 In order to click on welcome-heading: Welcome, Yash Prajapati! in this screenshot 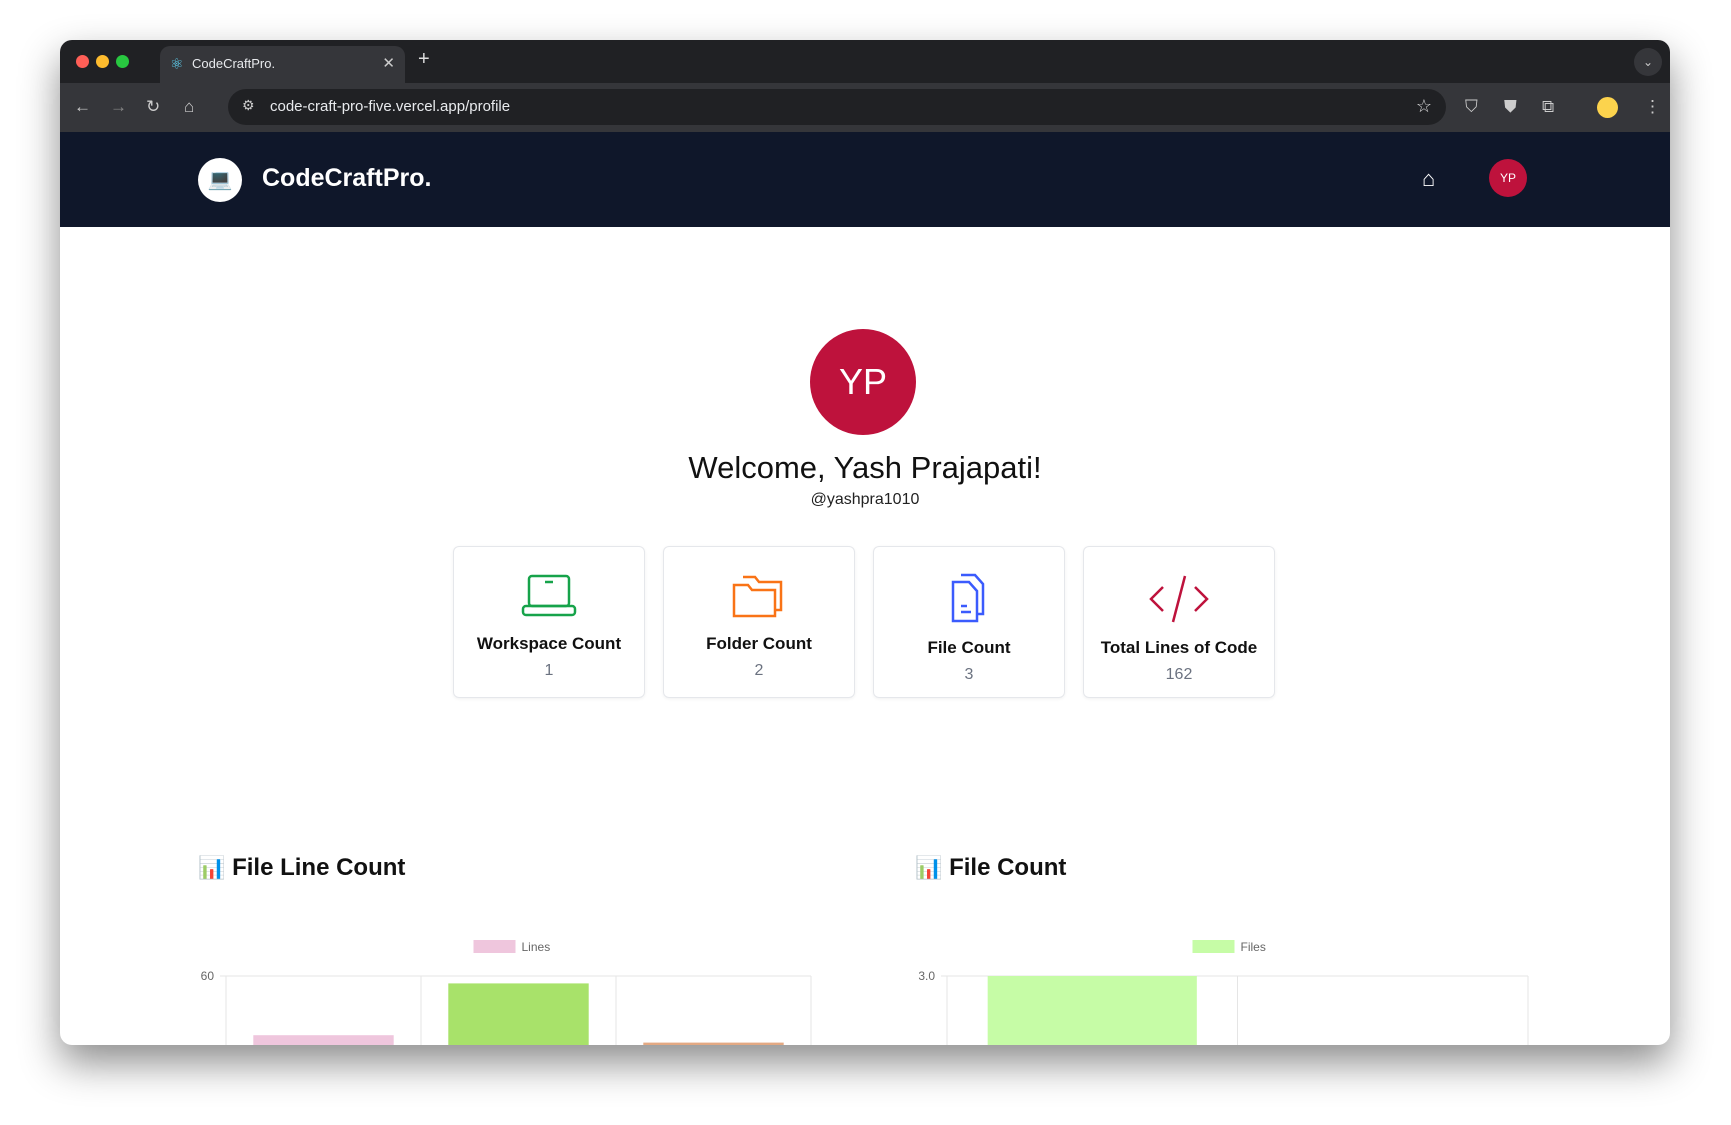, I will do `click(865, 467)`.